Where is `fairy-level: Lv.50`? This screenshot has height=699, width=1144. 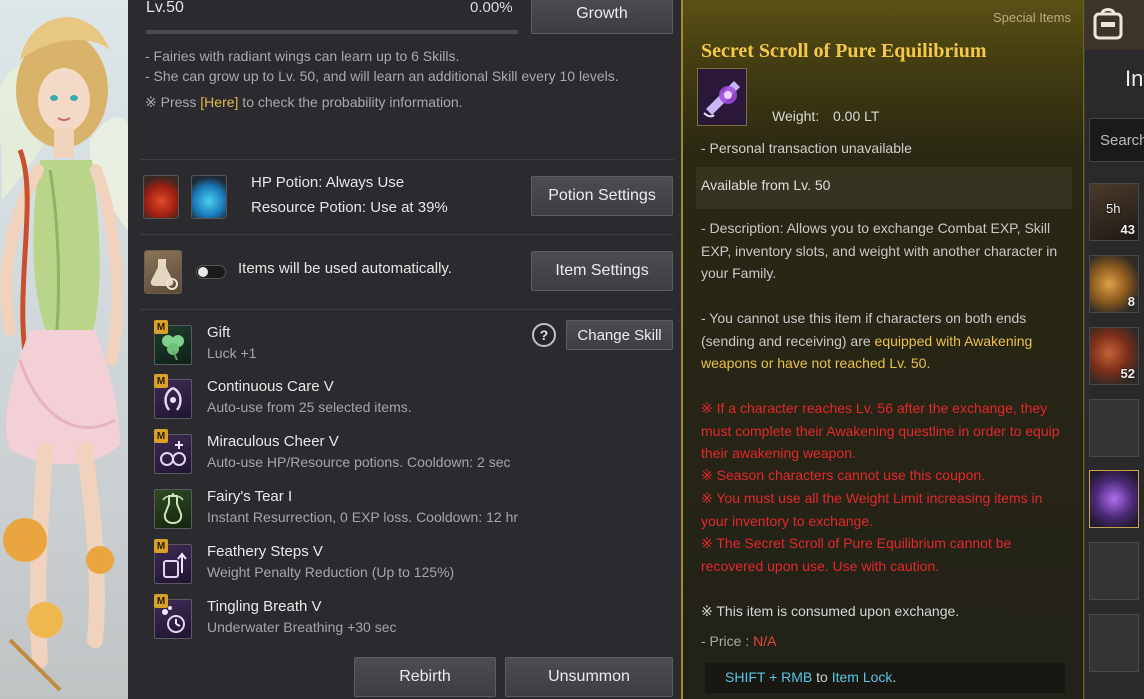 fairy-level: Lv.50 is located at coordinates (165, 8).